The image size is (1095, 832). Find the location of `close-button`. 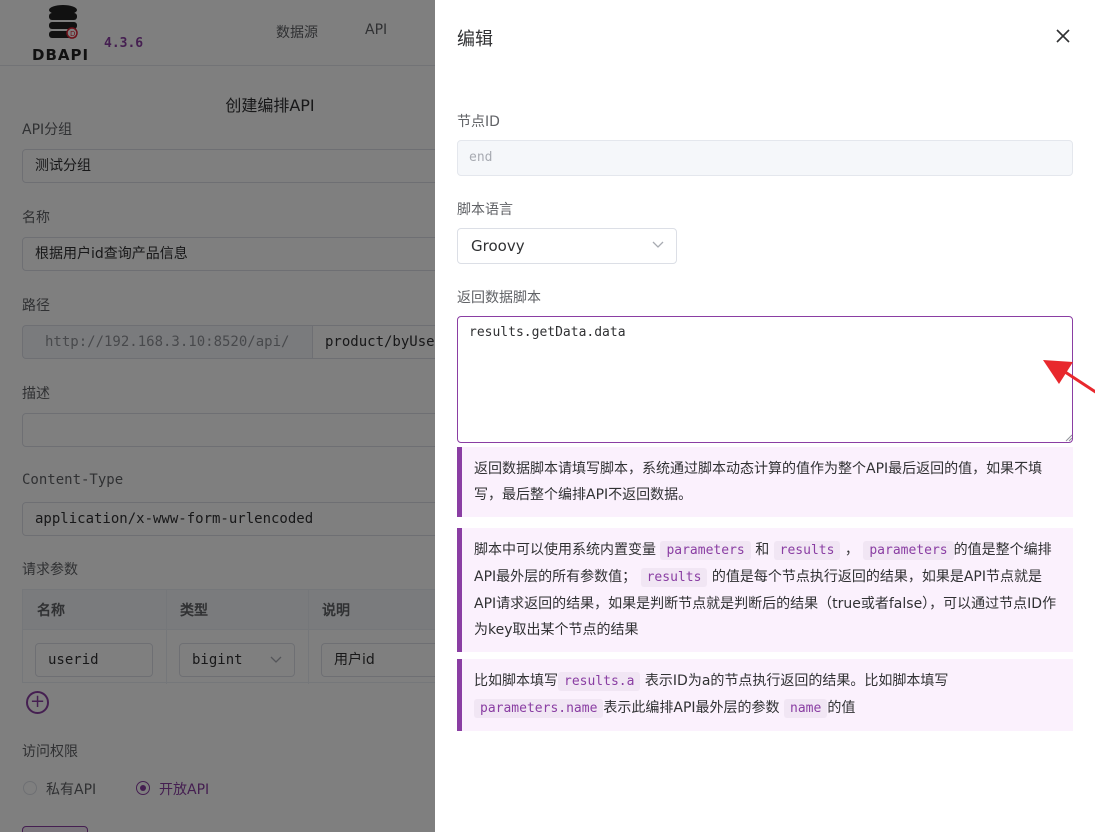

close-button is located at coordinates (1063, 36).